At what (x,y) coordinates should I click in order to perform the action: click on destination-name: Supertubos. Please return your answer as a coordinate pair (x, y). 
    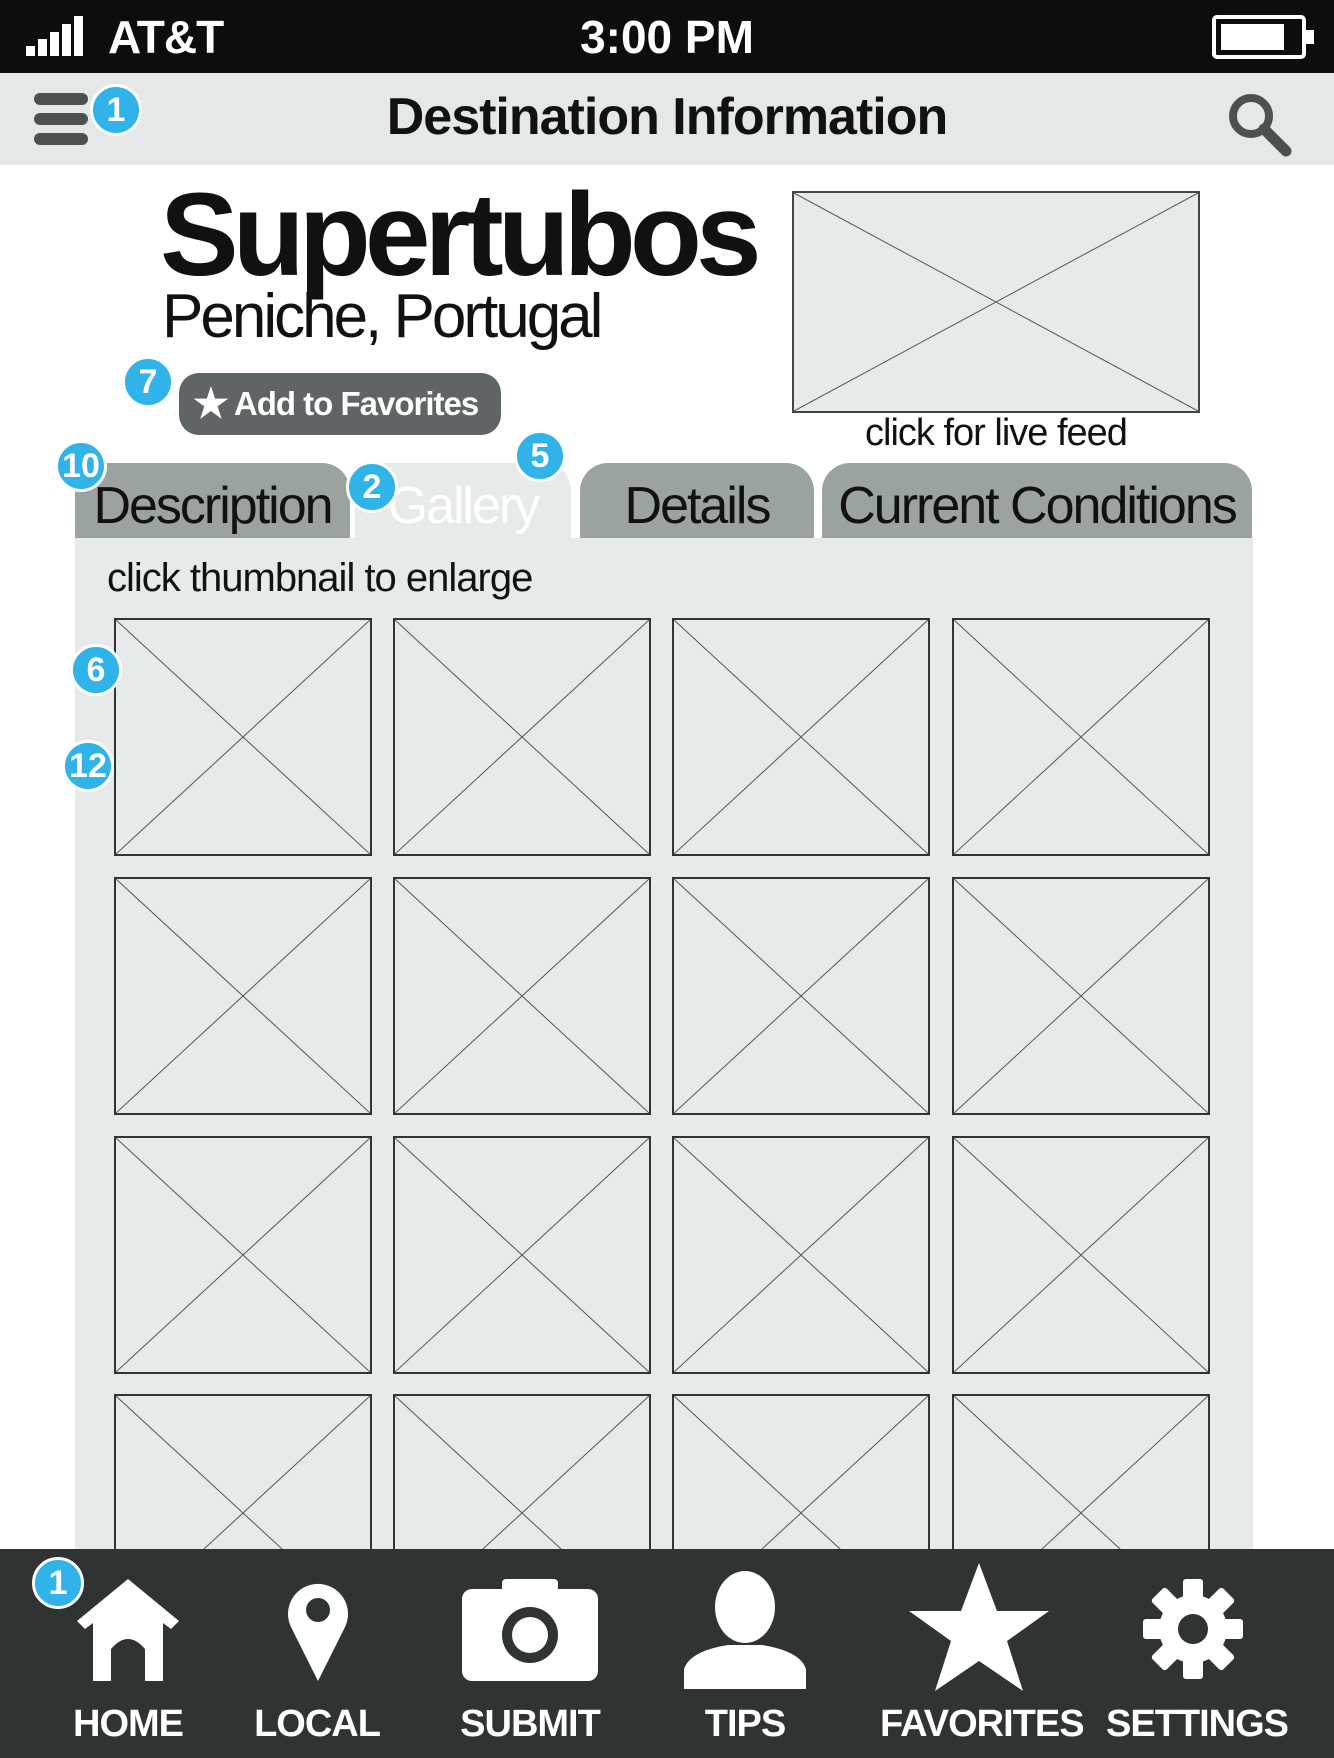
    Looking at the image, I should click on (461, 235).